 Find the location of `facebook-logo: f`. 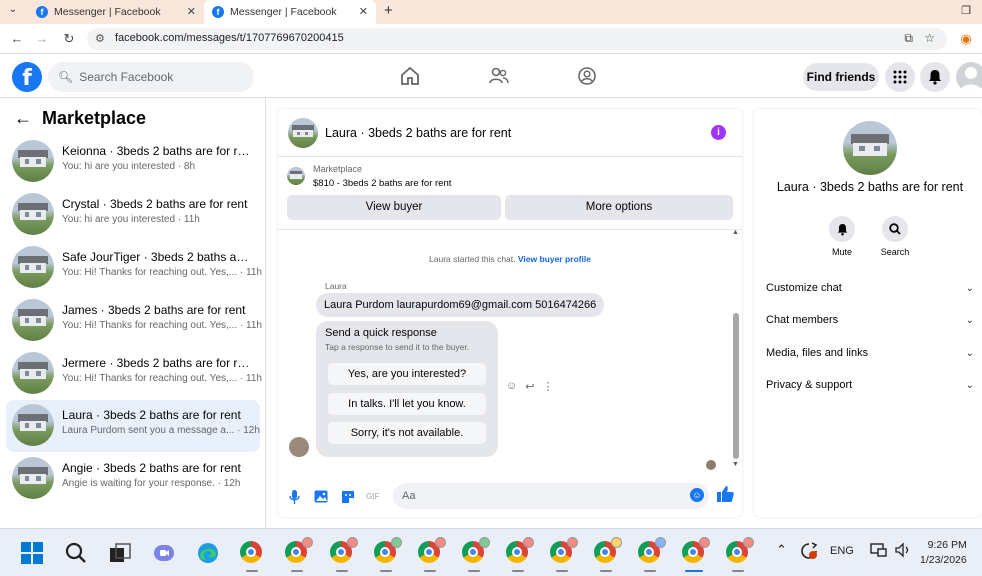

facebook-logo: f is located at coordinates (27, 77).